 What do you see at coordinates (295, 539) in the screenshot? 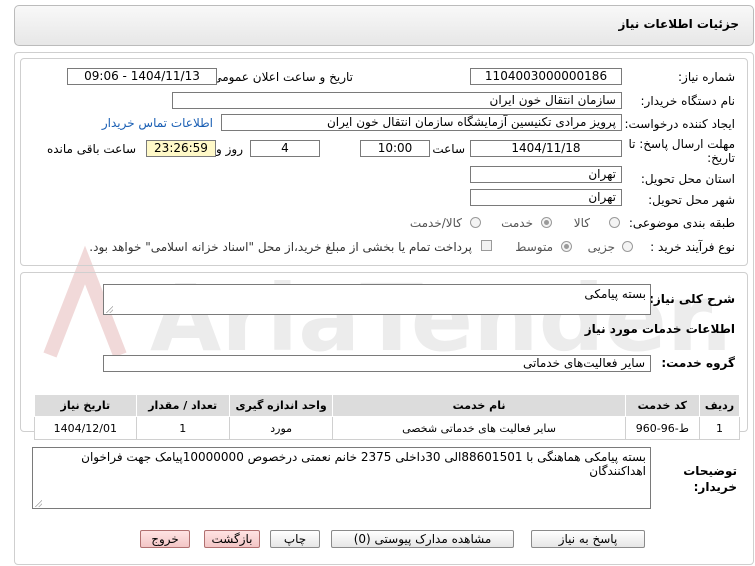
I see `print-button: چاپ` at bounding box center [295, 539].